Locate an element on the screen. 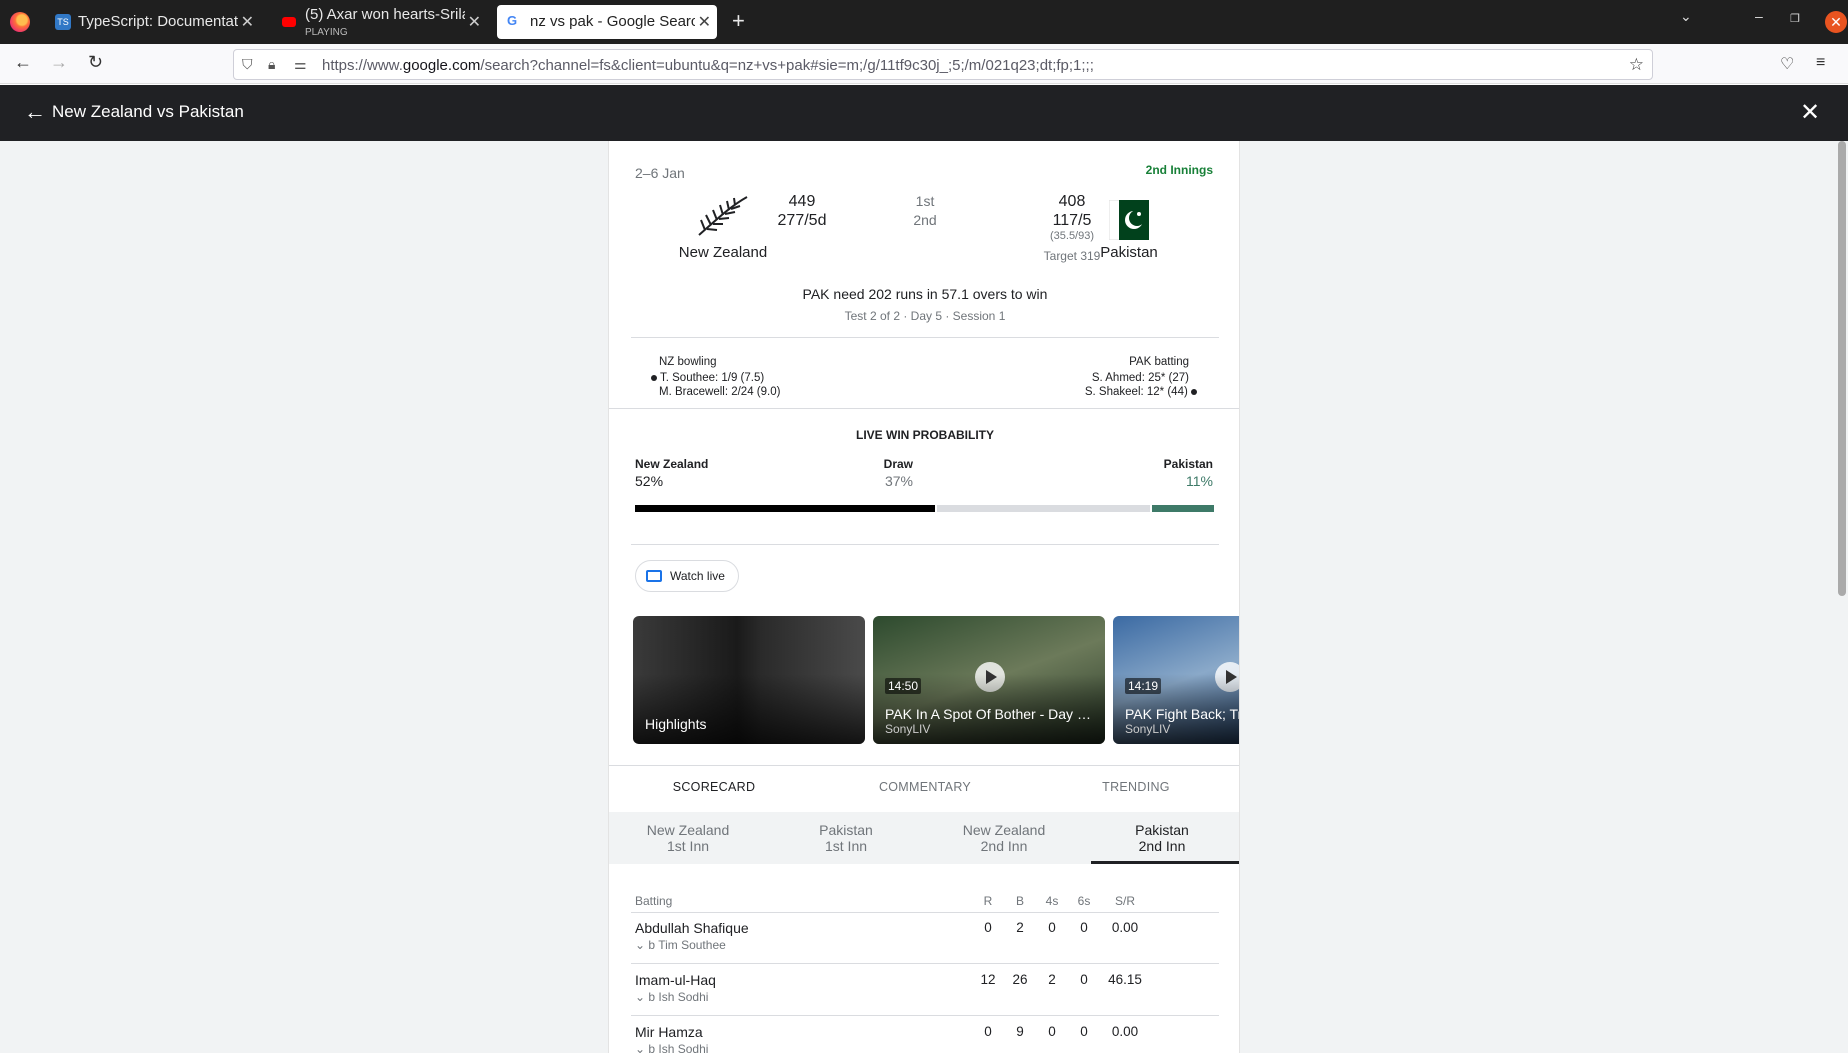  video-duration: 14:50 is located at coordinates (903, 686).